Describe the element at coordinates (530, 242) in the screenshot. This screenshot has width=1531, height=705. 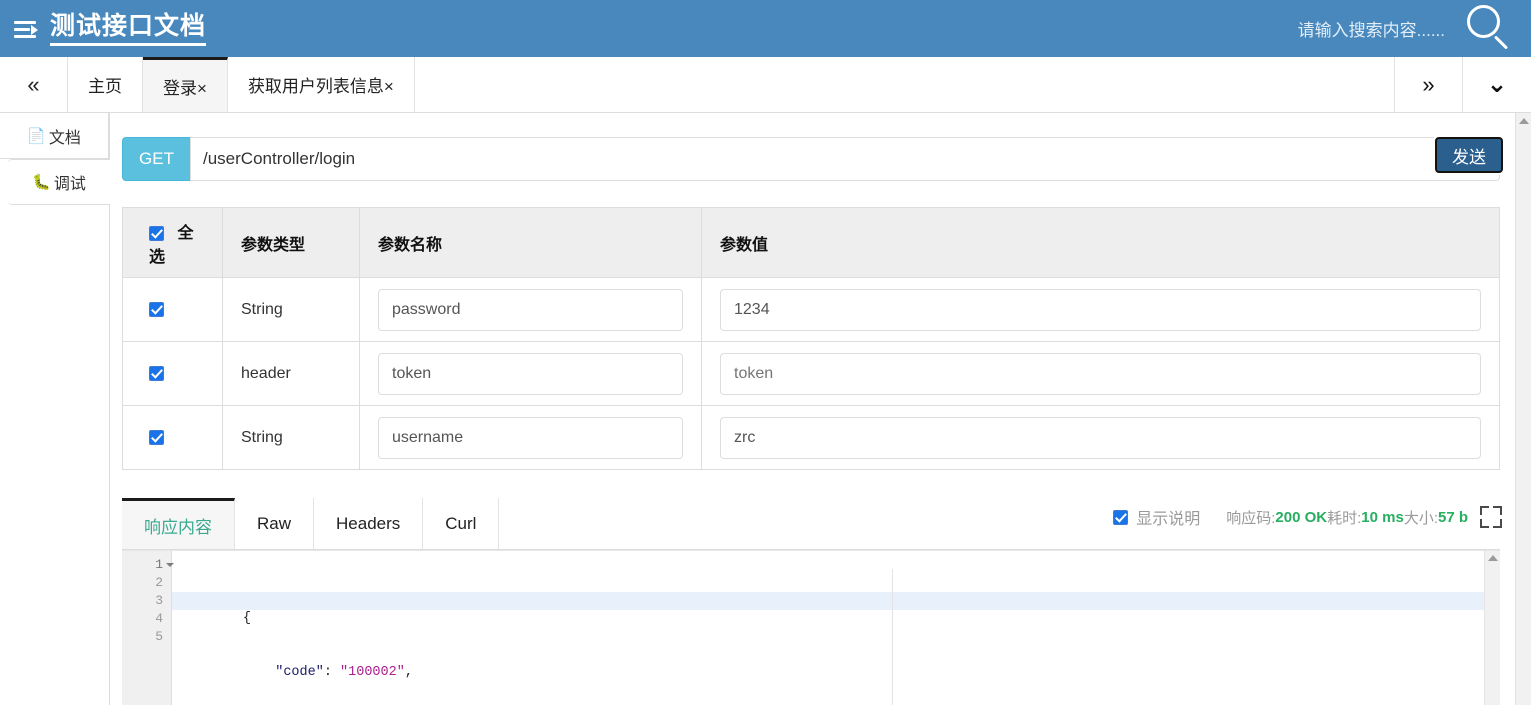
I see `column-param-name: 参数名称` at that location.